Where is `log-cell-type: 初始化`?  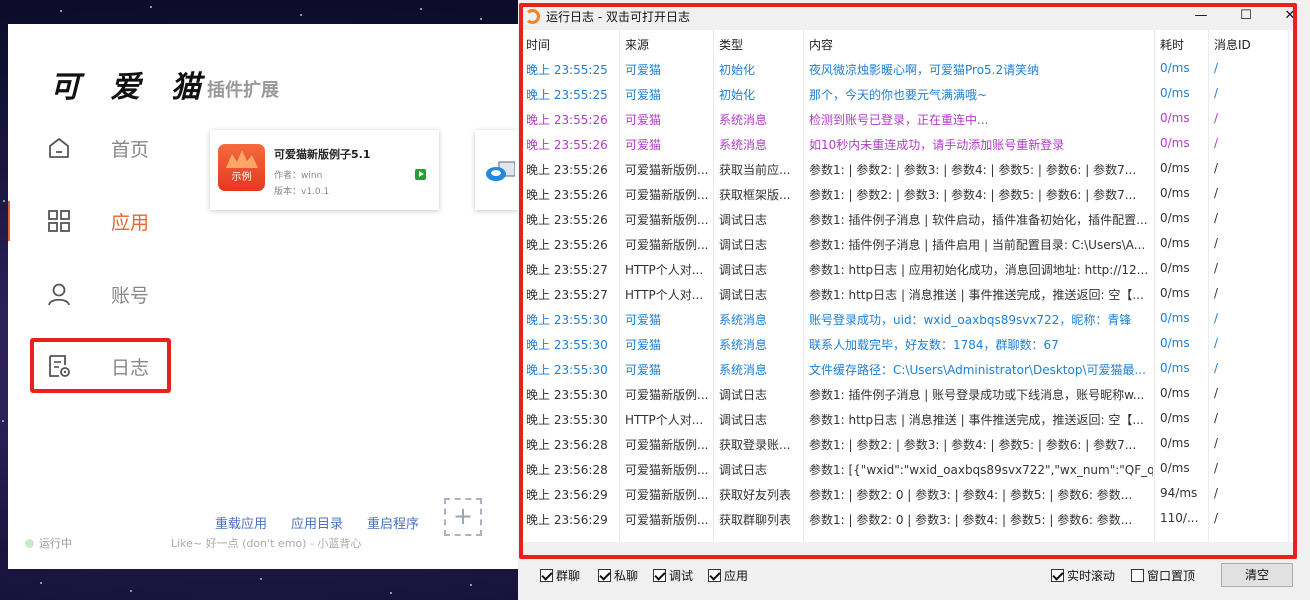
log-cell-type: 初始化 is located at coordinates (737, 70).